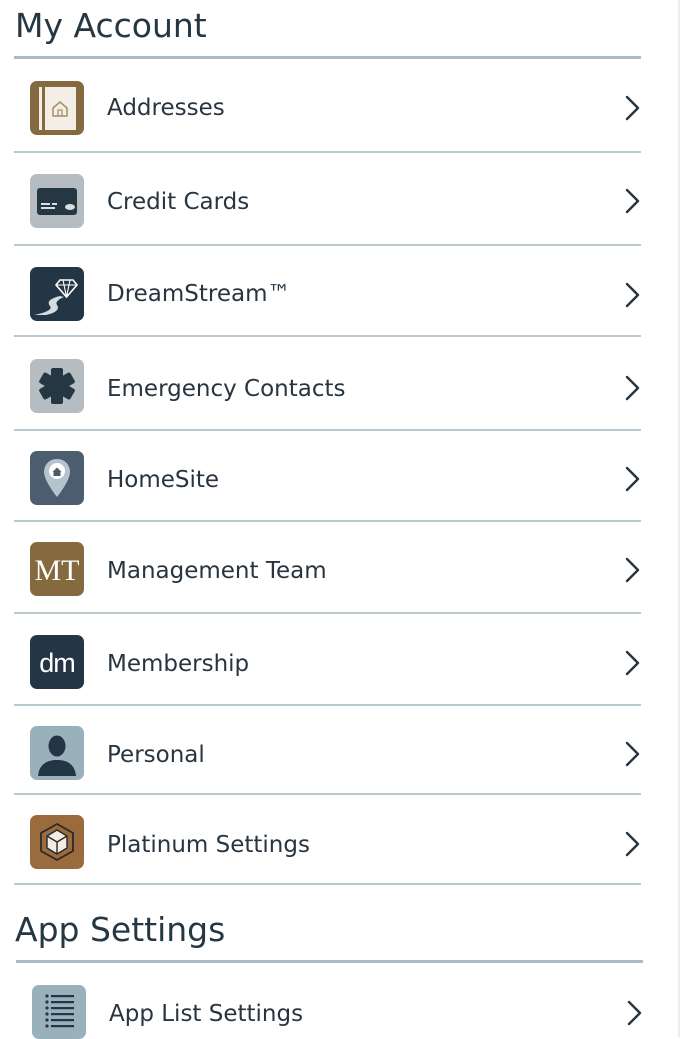  I want to click on credit-card-icon, so click(57, 201).